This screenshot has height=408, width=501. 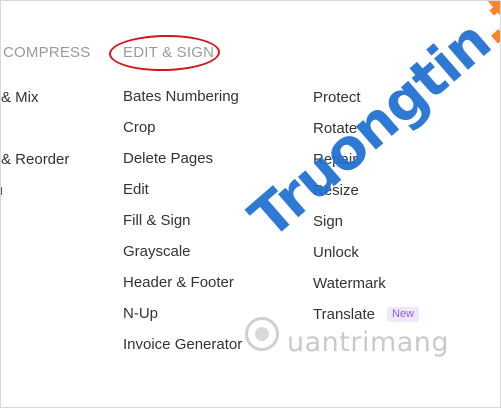 I want to click on compress-section-header: COMPRESS, so click(x=46, y=52).